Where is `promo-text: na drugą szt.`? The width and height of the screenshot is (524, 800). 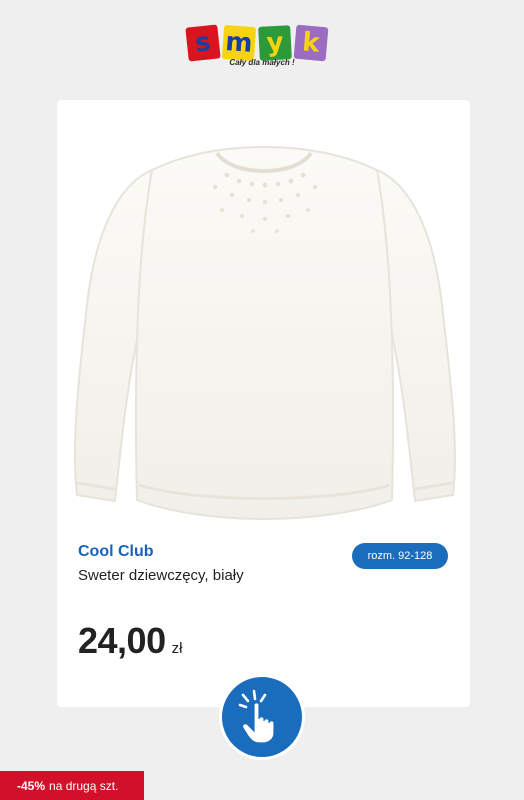
promo-text: na drugą szt. is located at coordinates (84, 785).